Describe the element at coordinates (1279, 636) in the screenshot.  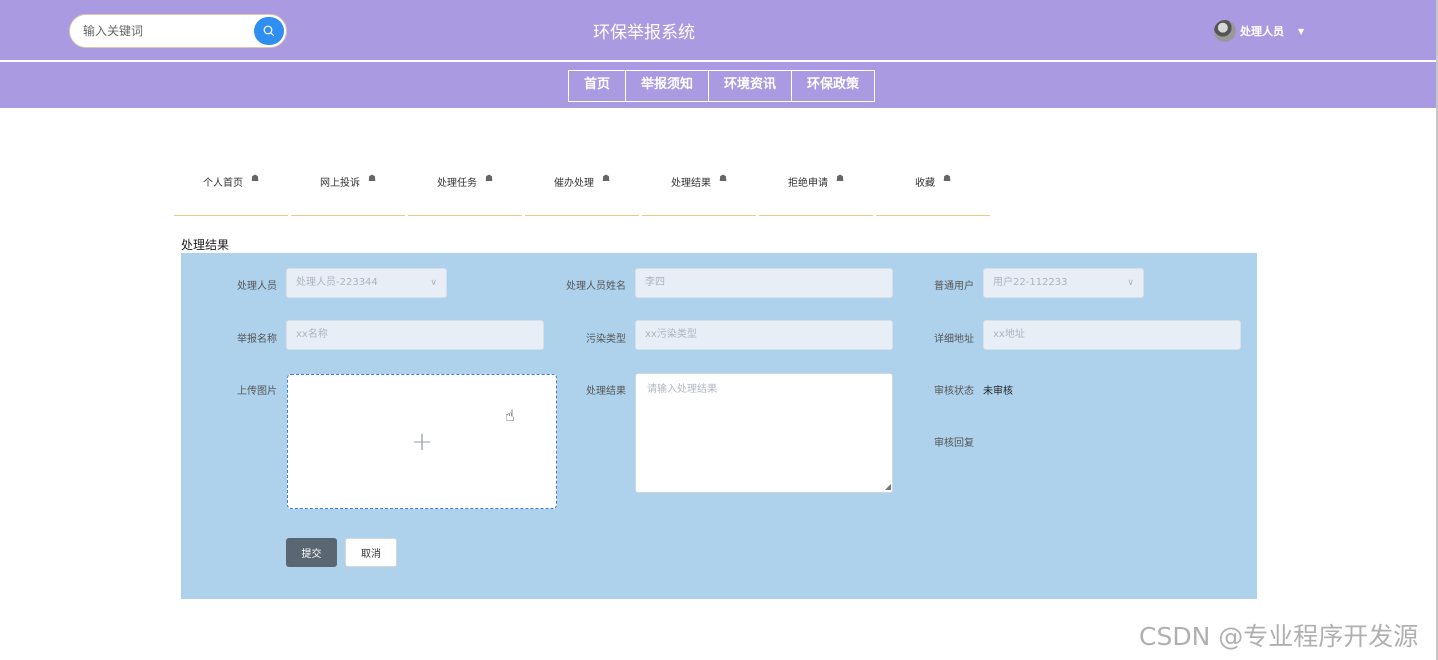
I see `watermark: CSDN @专业程序开发源` at that location.